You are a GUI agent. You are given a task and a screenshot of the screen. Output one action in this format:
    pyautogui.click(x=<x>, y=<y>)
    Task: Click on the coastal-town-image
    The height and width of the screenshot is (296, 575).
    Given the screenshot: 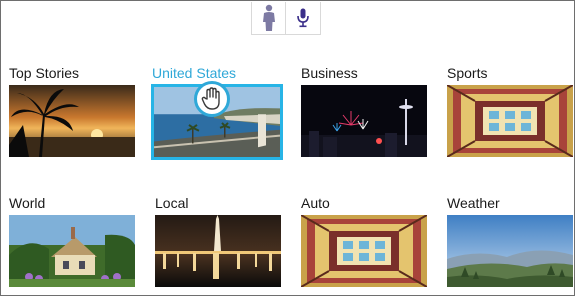 What is the action you would take?
    pyautogui.click(x=217, y=122)
    